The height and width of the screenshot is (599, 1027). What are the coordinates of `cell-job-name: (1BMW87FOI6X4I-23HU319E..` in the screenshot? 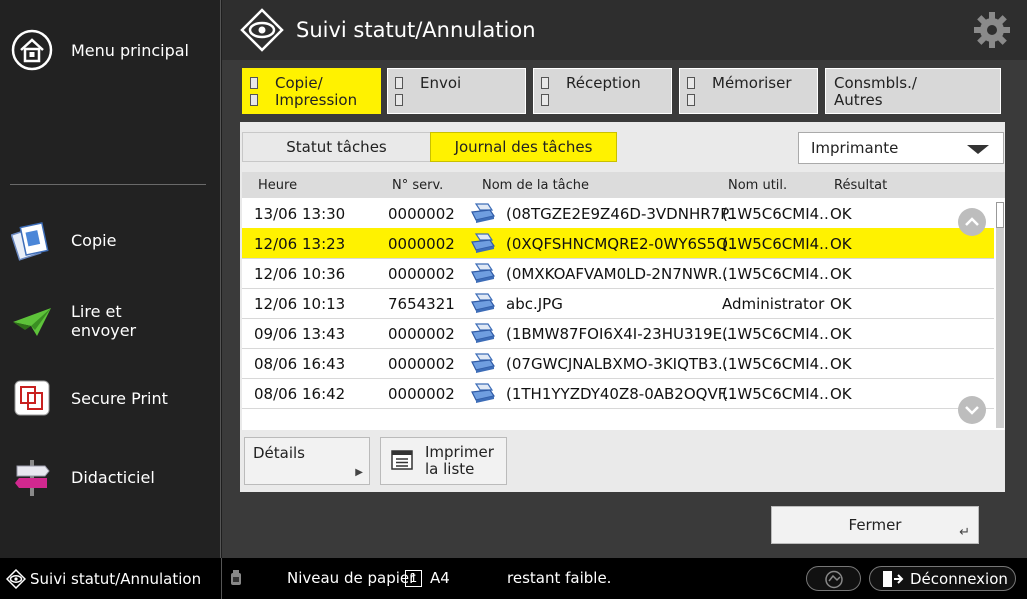 It's located at (619, 334).